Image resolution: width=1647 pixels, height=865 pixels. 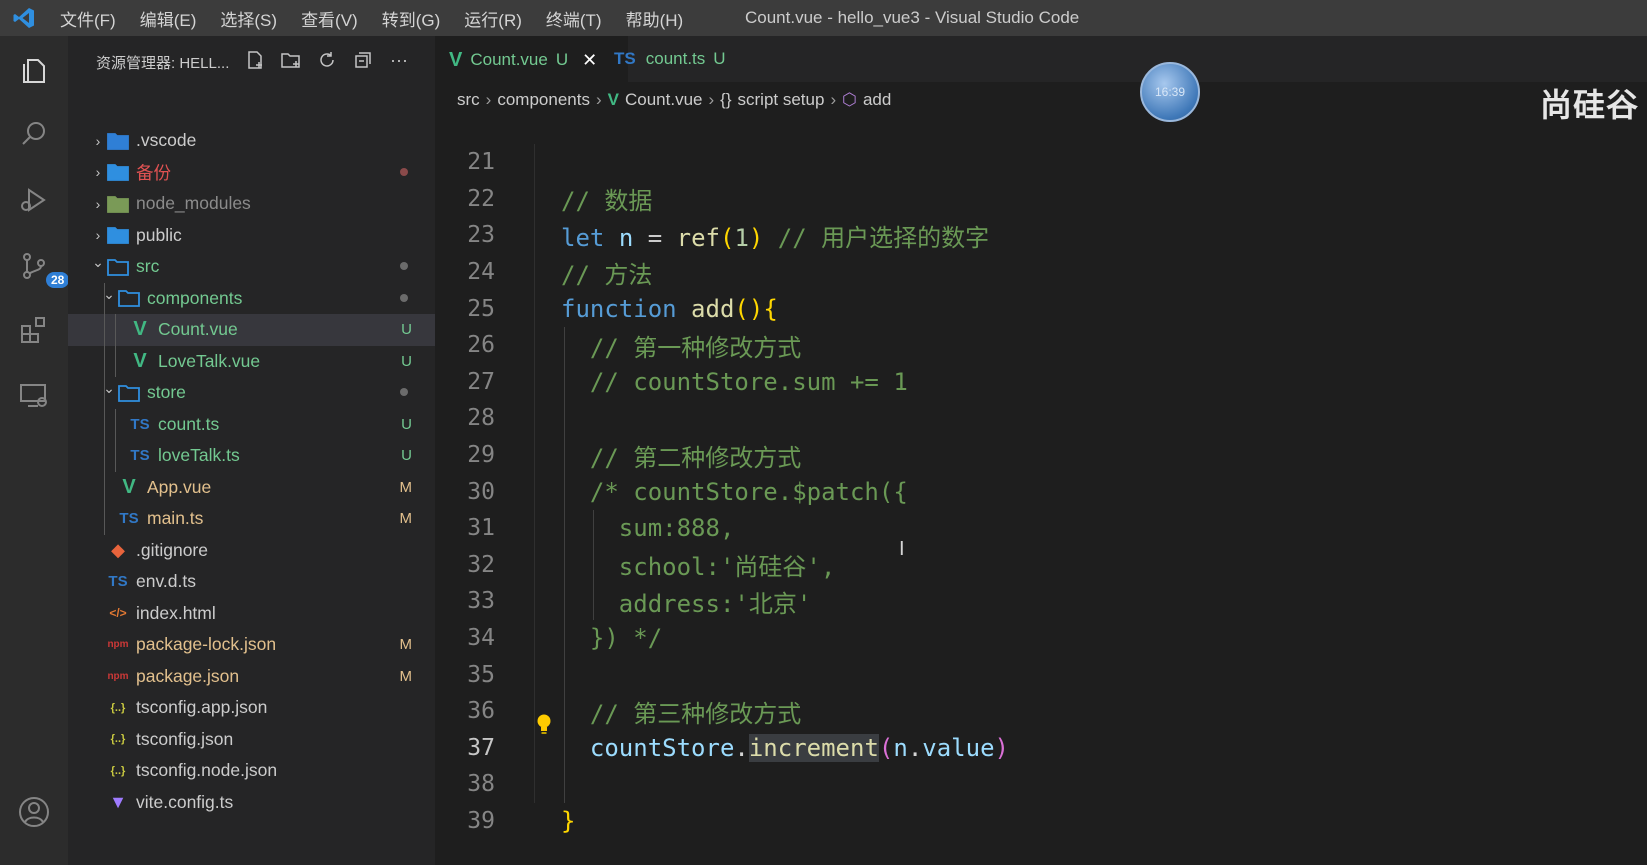 What do you see at coordinates (34, 812) in the screenshot?
I see `account-icon` at bounding box center [34, 812].